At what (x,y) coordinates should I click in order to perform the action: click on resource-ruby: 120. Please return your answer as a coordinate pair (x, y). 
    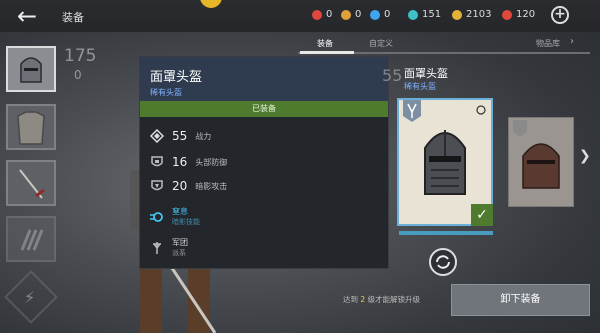
    Looking at the image, I should click on (518, 14).